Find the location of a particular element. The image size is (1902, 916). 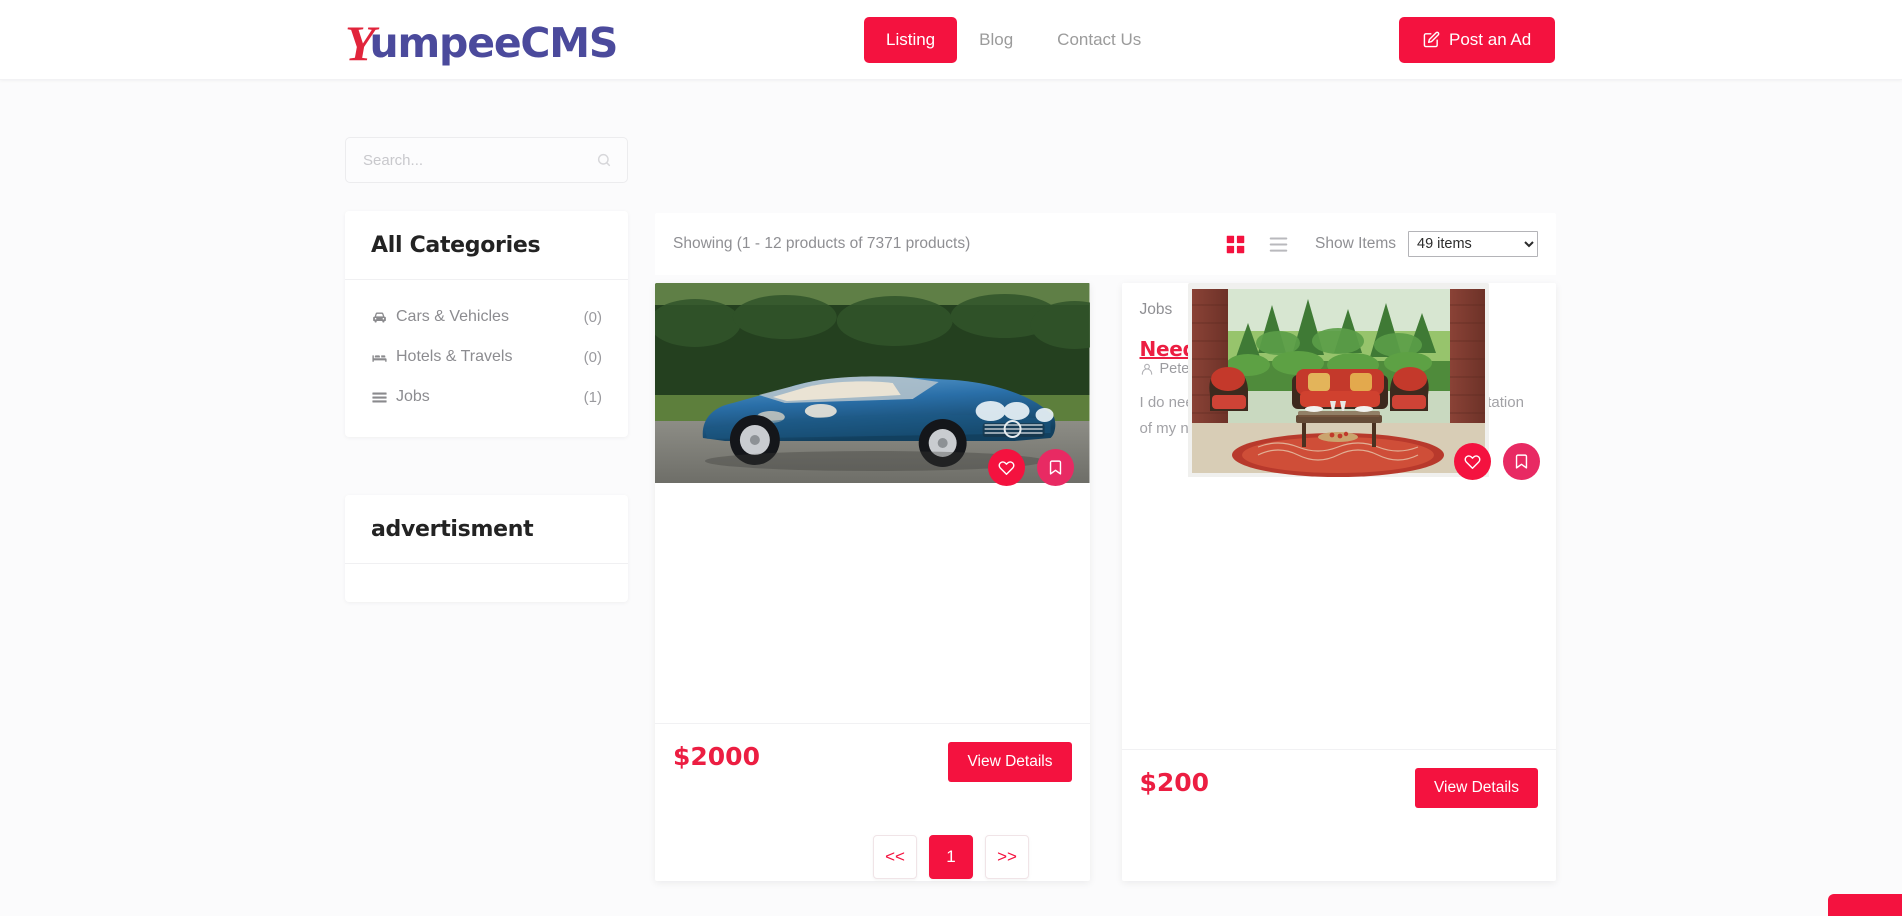

categories-list: Cars & Vehicles (0) Hotels & Travels (0) is located at coordinates (486, 358).